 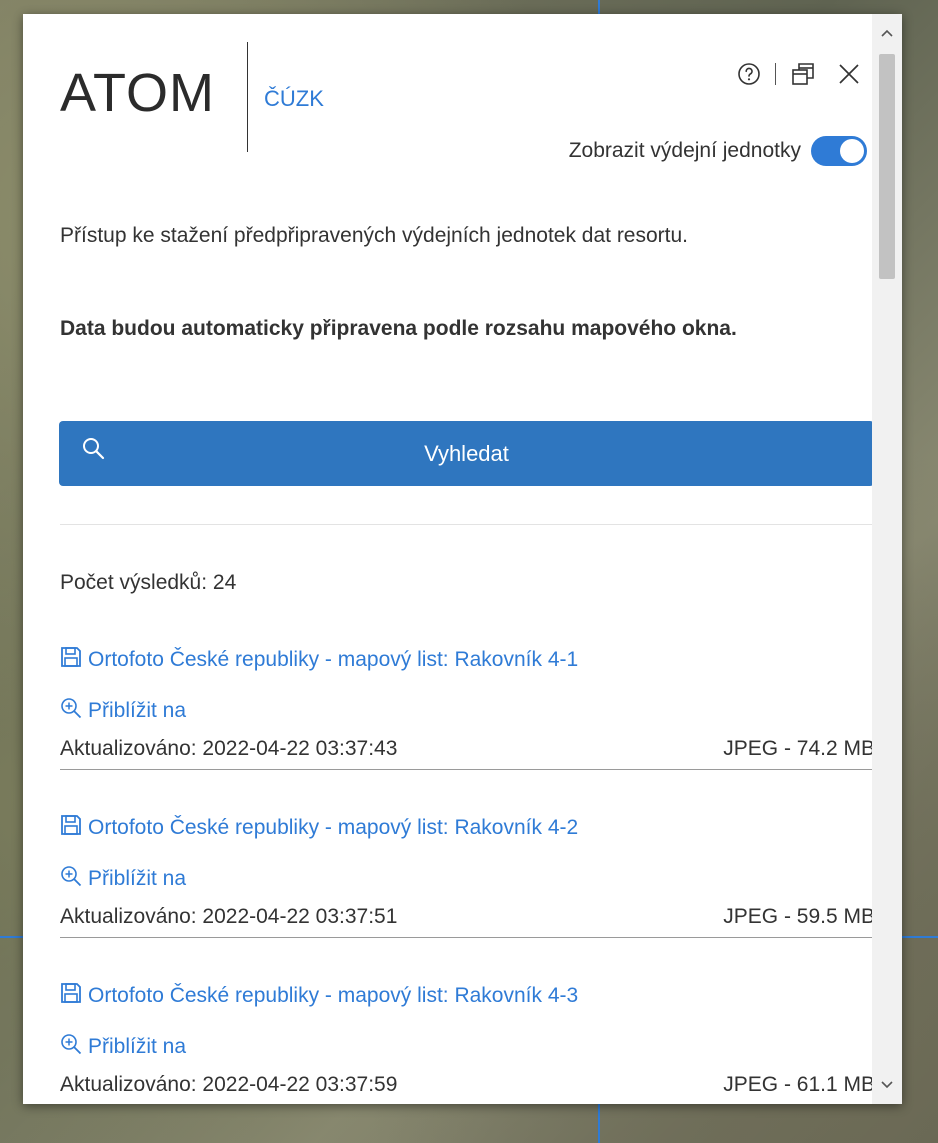 I want to click on toggle-label: Zobrazit výdejní jednotky, so click(x=684, y=150).